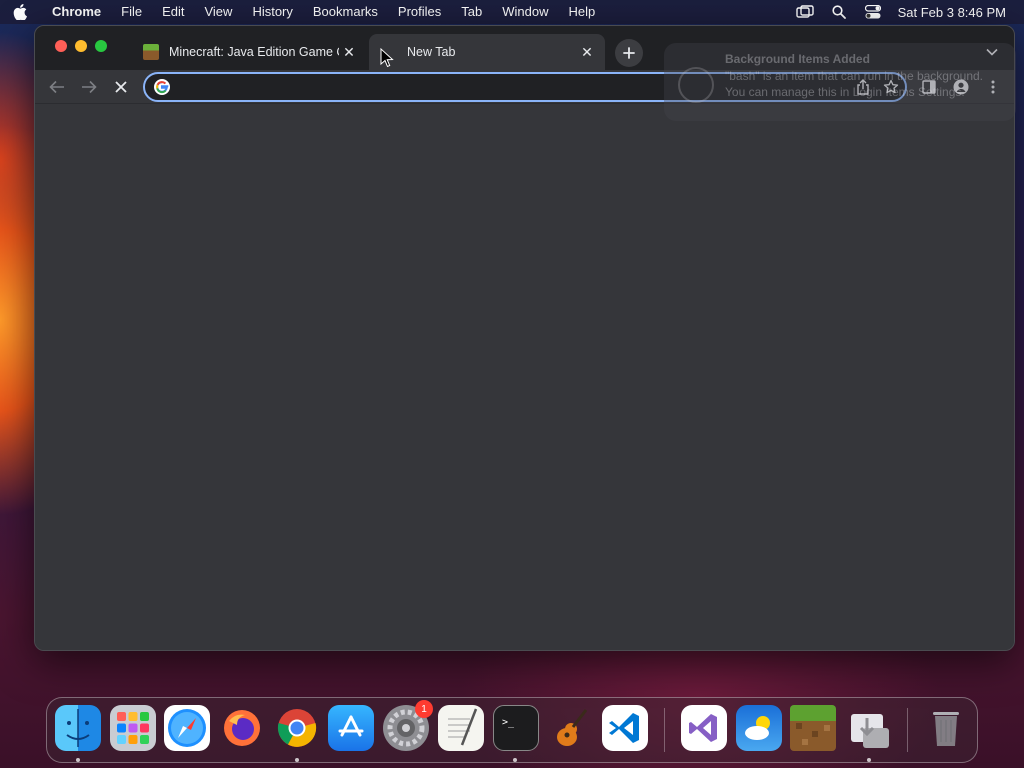 The width and height of the screenshot is (1024, 768). What do you see at coordinates (101, 46) in the screenshot?
I see `window-zoom-button` at bounding box center [101, 46].